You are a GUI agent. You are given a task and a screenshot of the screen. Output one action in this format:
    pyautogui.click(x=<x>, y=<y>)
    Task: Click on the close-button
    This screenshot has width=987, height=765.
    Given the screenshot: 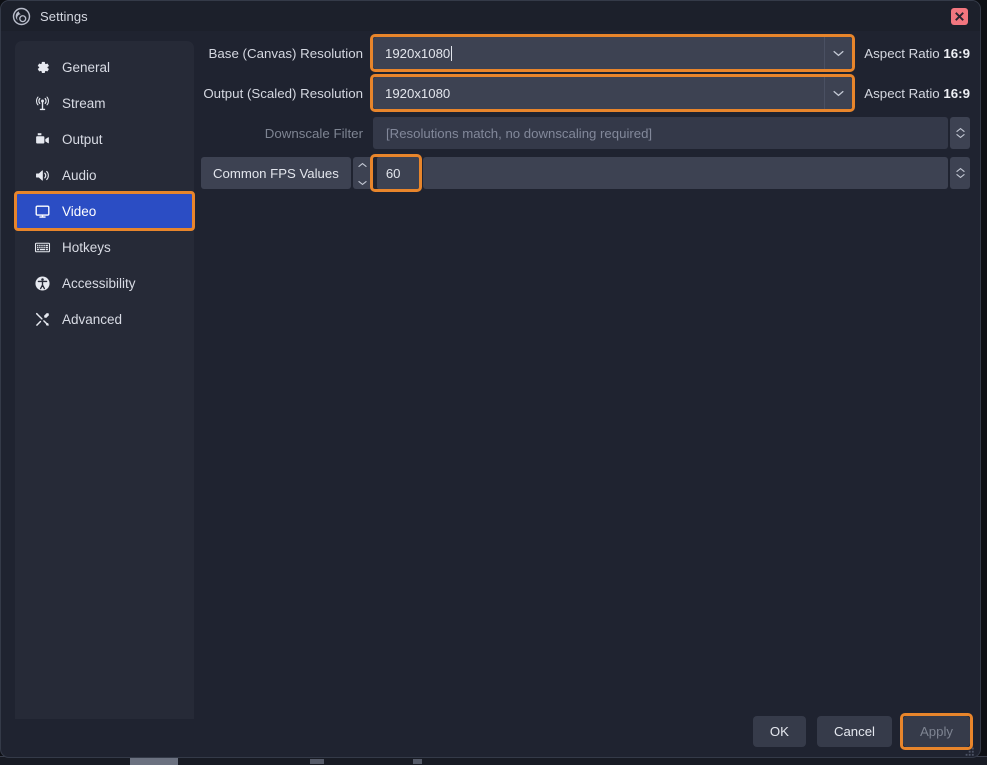 What is the action you would take?
    pyautogui.click(x=959, y=16)
    